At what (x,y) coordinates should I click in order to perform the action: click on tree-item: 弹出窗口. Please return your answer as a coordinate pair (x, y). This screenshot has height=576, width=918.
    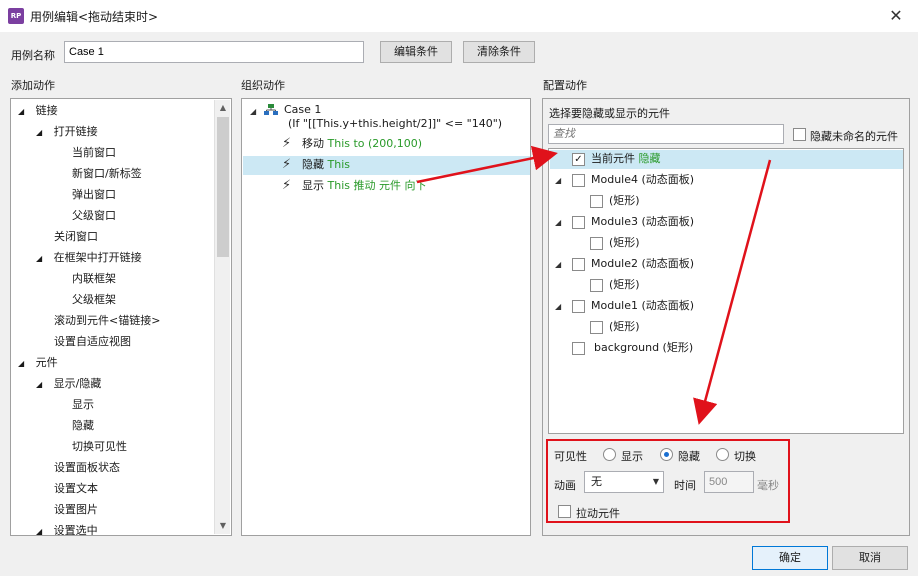
    Looking at the image, I should click on (94, 195).